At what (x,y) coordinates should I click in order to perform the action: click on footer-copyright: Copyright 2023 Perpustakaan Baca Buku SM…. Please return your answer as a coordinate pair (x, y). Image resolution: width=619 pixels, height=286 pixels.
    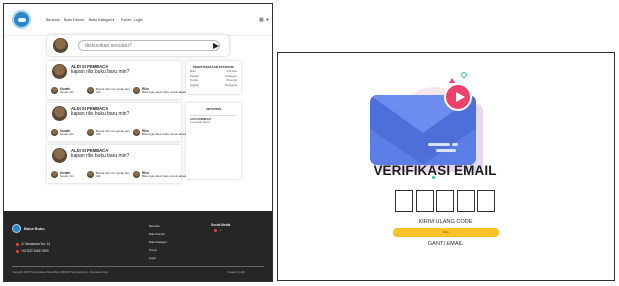
    Looking at the image, I should click on (60, 272).